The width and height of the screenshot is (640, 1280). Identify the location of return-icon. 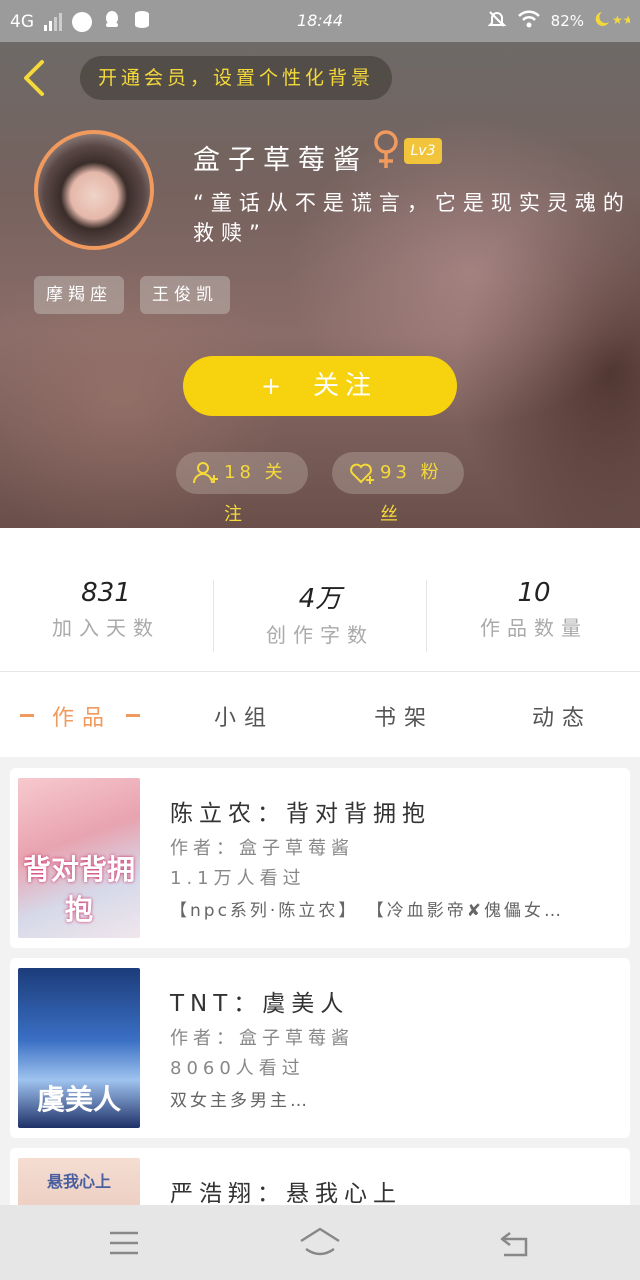
(514, 1244).